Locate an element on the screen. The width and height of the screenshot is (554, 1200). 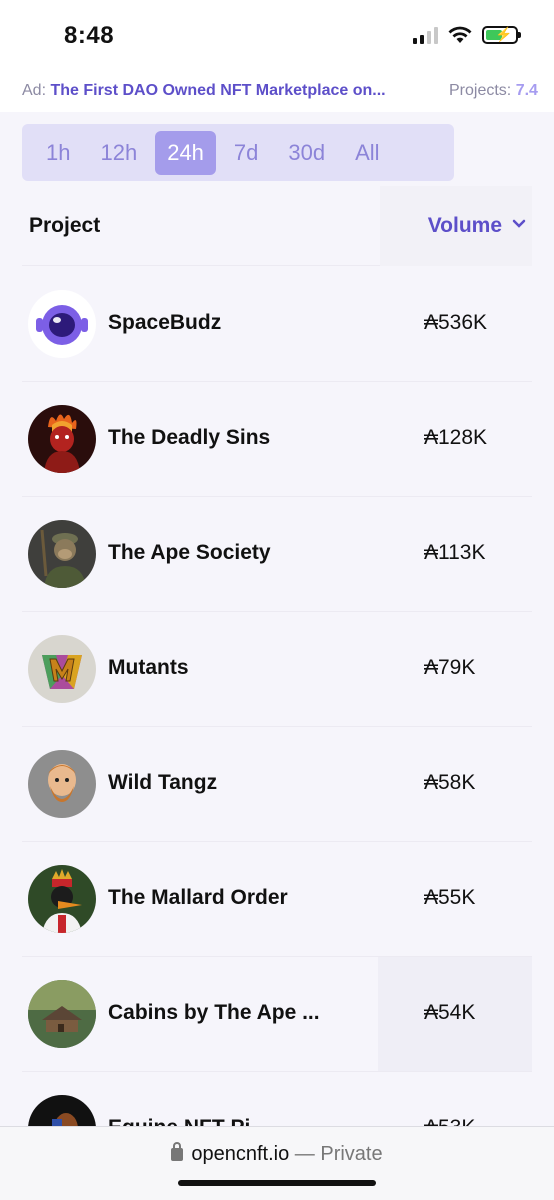
ape-society-avatar is located at coordinates (62, 554).